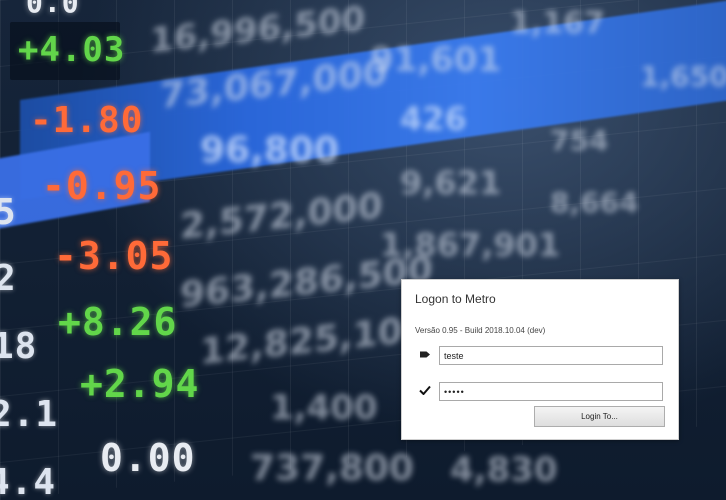  What do you see at coordinates (140, 384) in the screenshot?
I see `ticker-change: +2.94` at bounding box center [140, 384].